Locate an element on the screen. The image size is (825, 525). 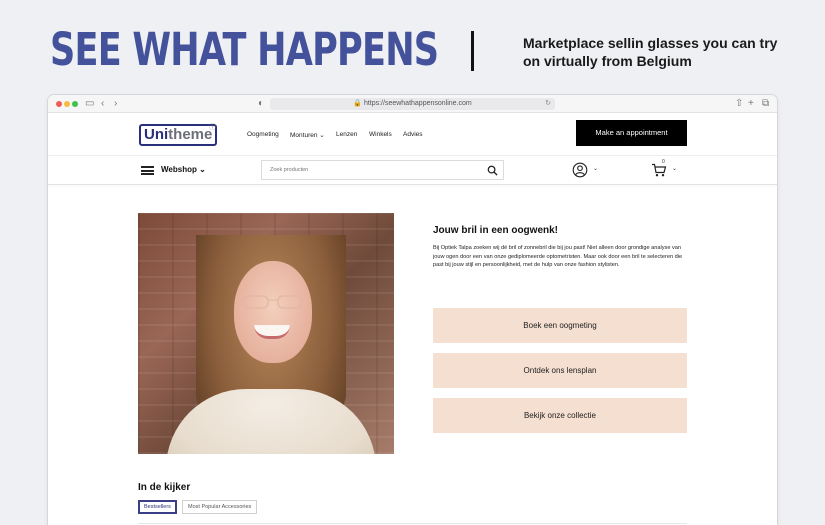
intro-title: Jouw bril in een oogwenk! is located at coordinates (496, 230).